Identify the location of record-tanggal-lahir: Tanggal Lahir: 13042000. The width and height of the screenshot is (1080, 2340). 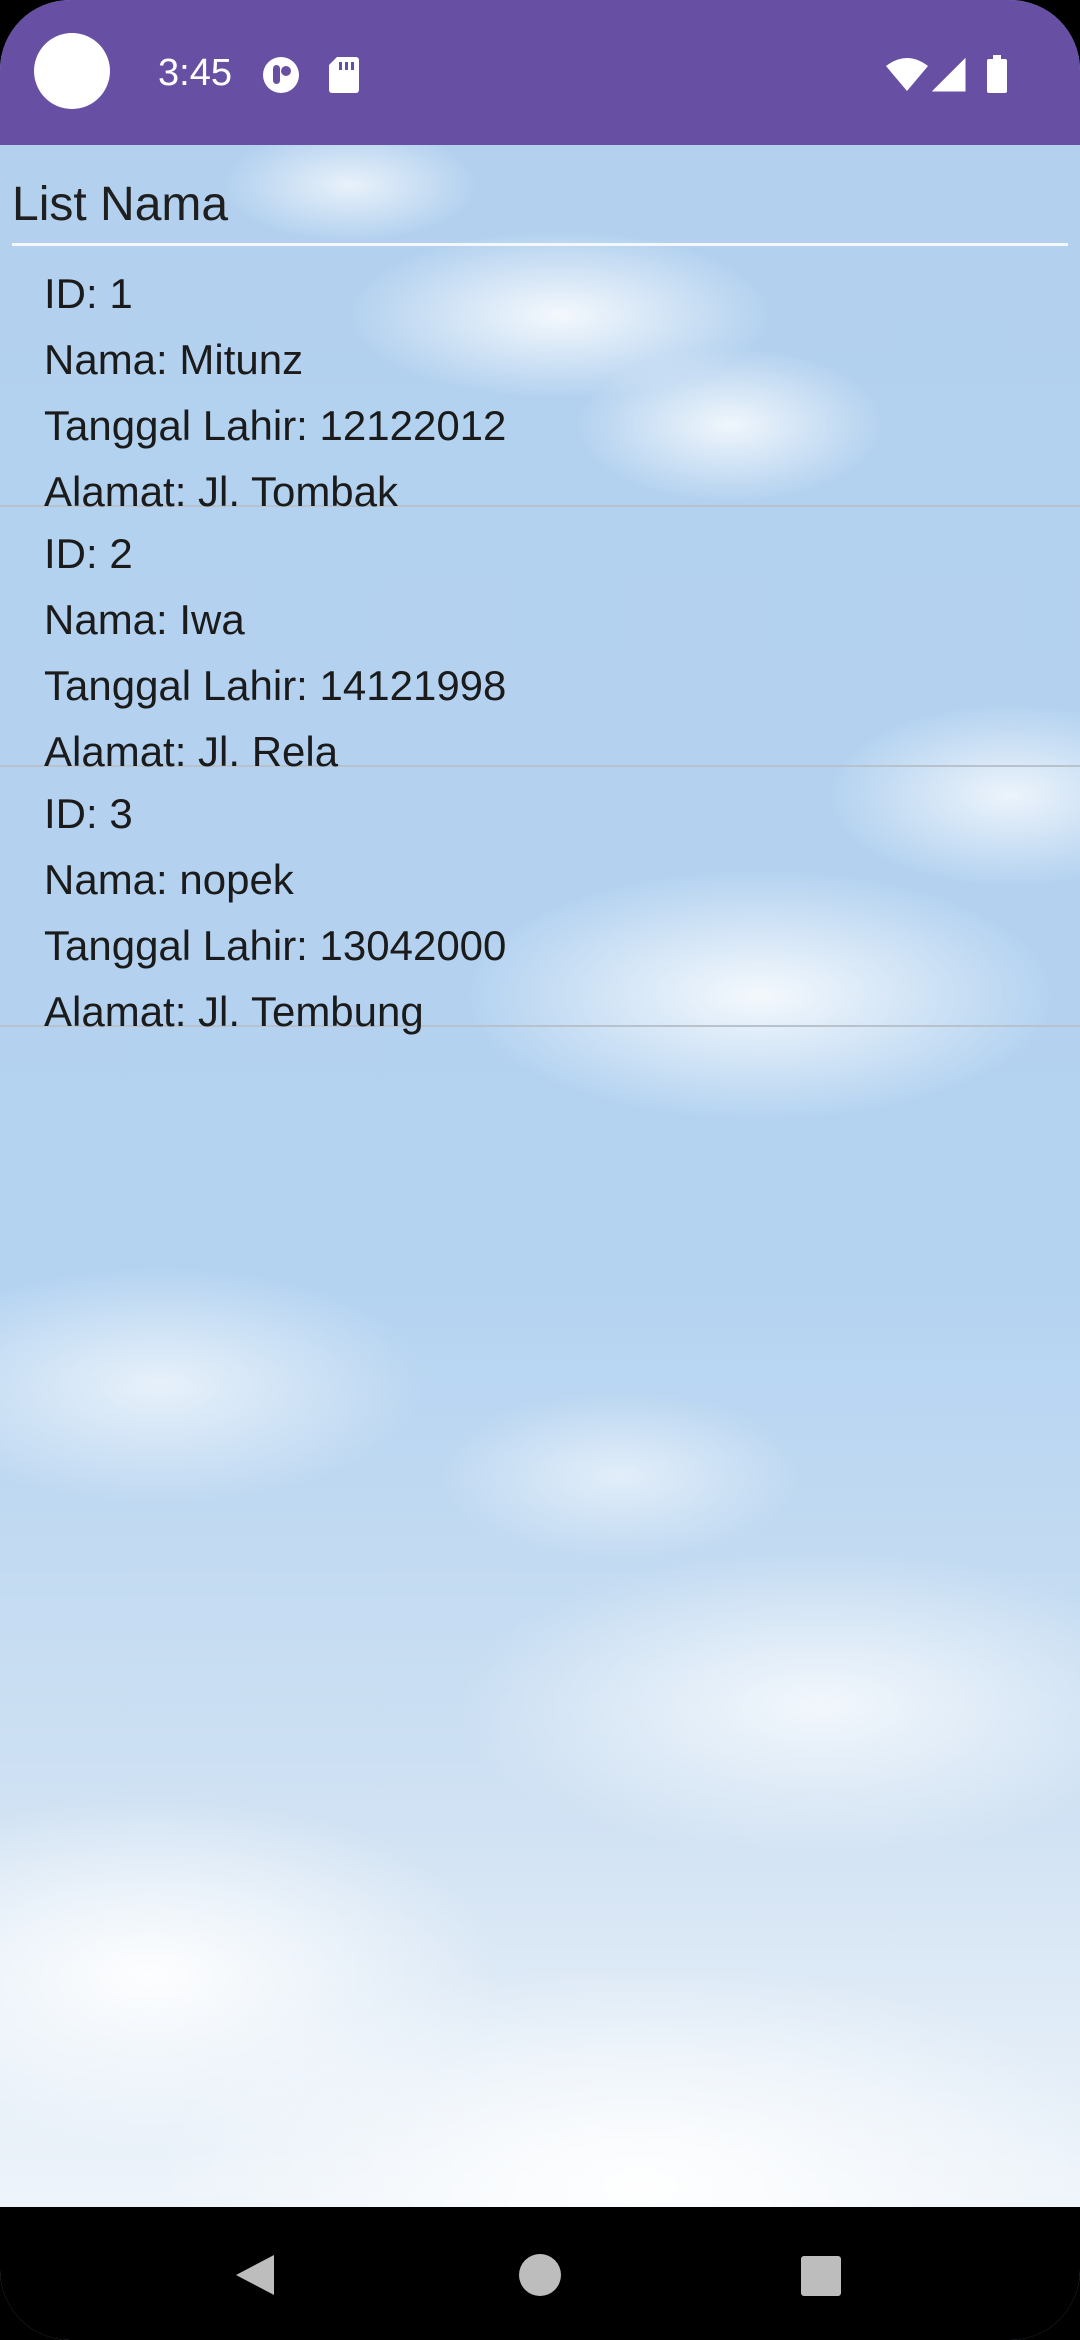
(275, 945).